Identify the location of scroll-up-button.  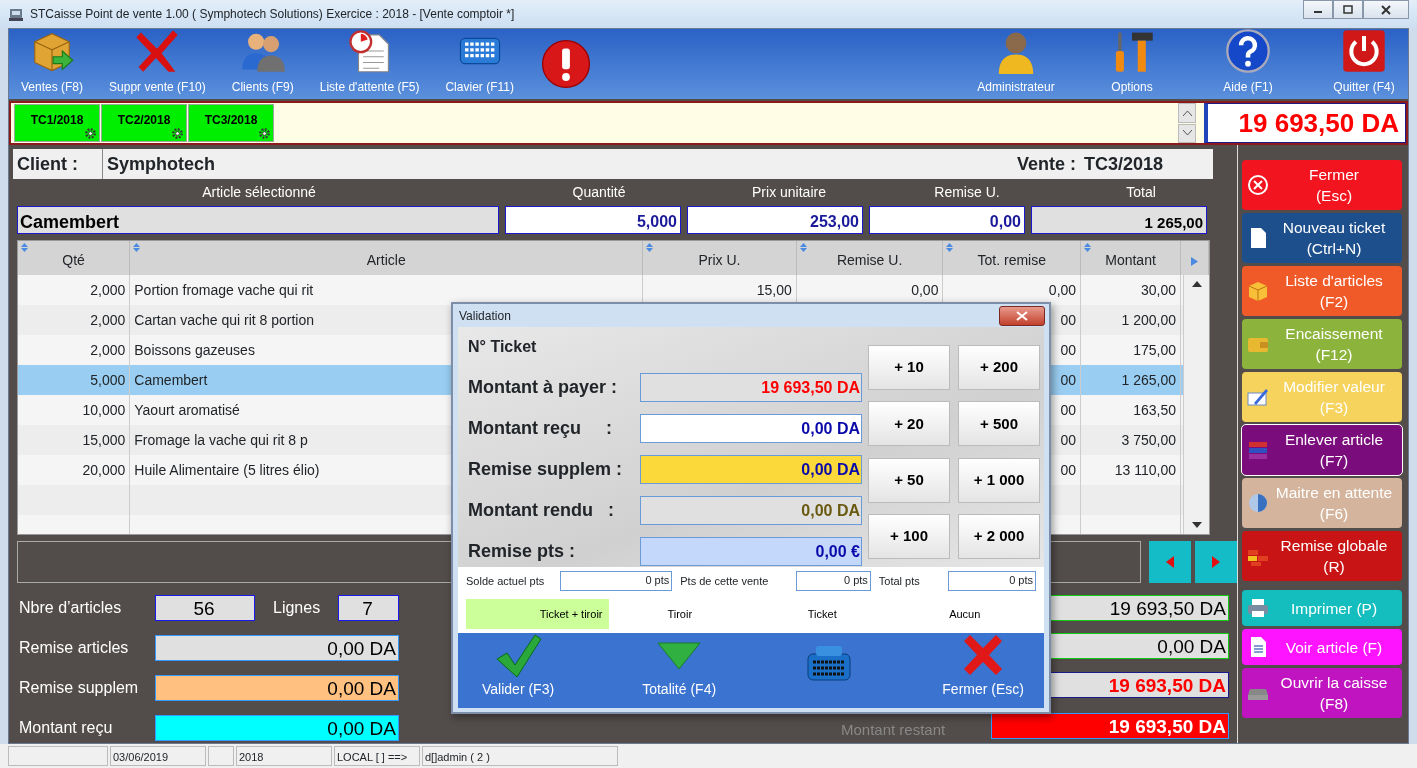
(1187, 113).